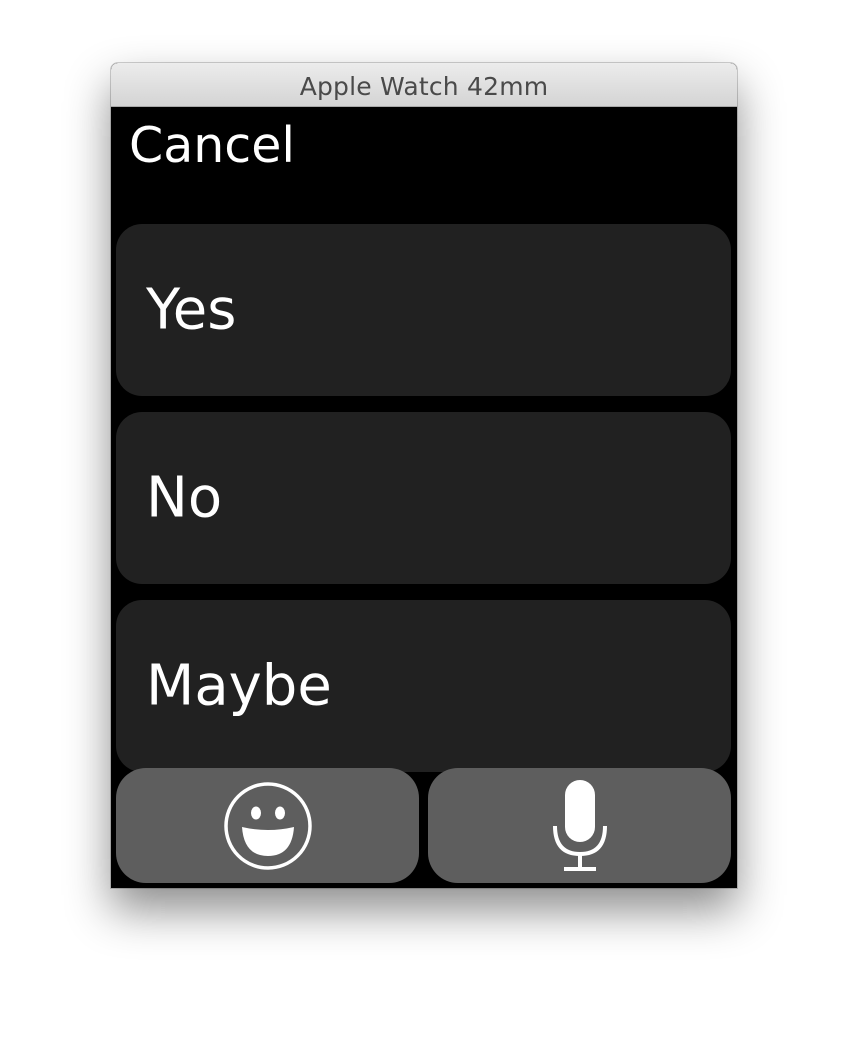 Image resolution: width=848 pixels, height=1048 pixels. I want to click on cancel-button: Cancel, so click(212, 146).